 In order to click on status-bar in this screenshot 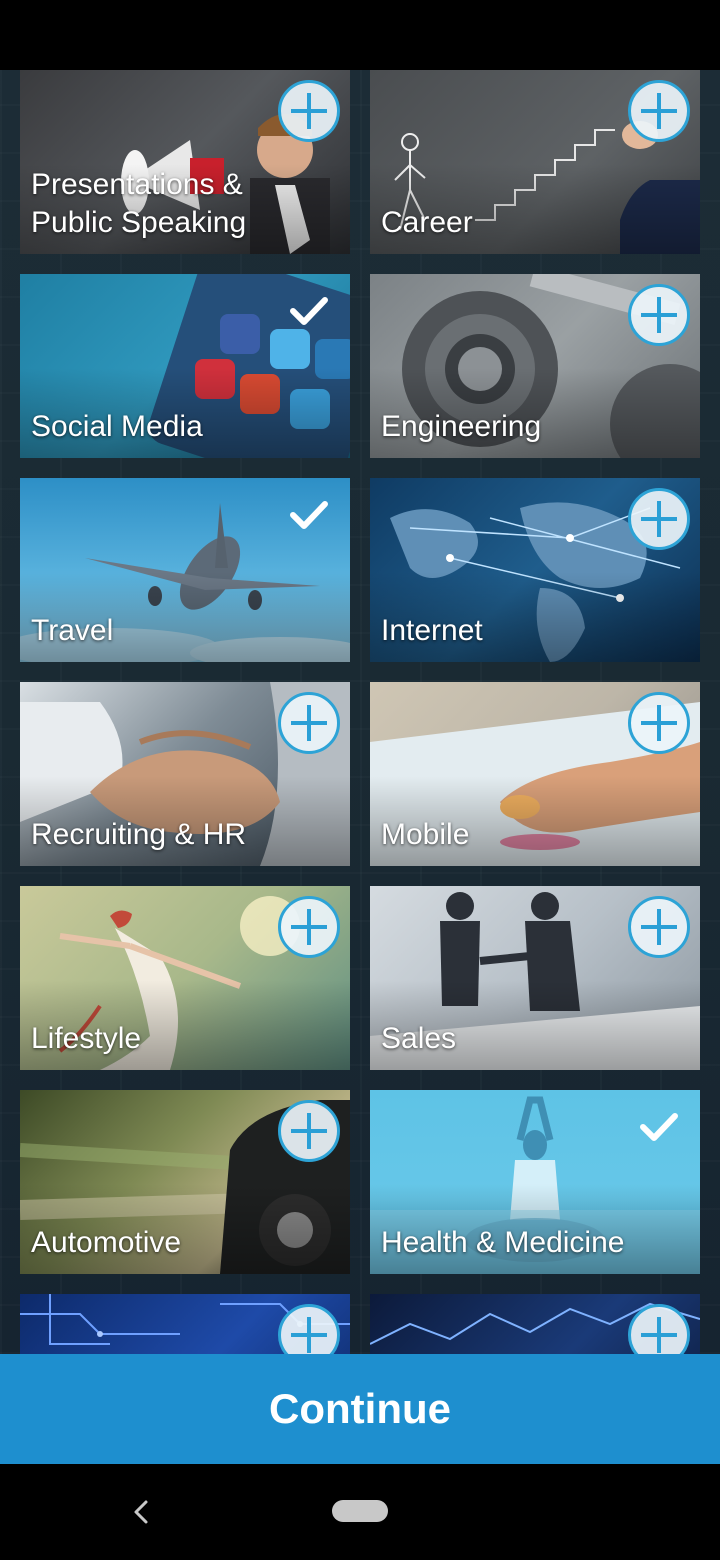, I will do `click(360, 35)`.